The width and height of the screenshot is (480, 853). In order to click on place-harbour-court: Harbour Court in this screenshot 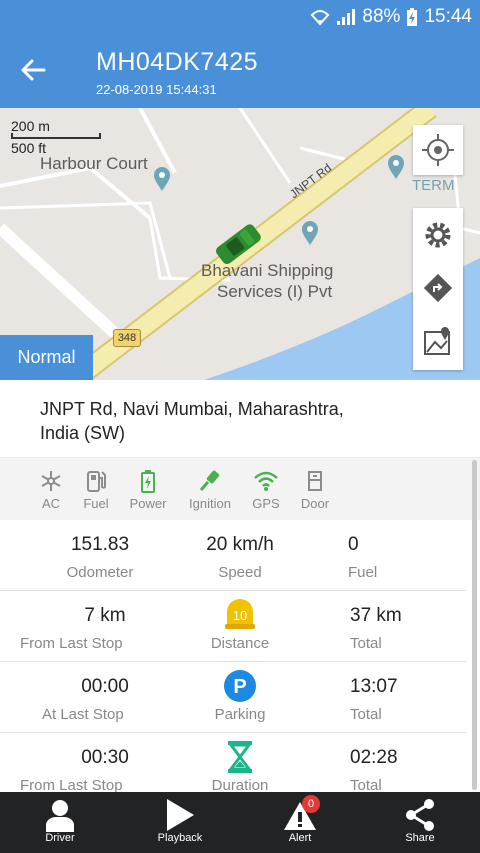, I will do `click(94, 163)`.